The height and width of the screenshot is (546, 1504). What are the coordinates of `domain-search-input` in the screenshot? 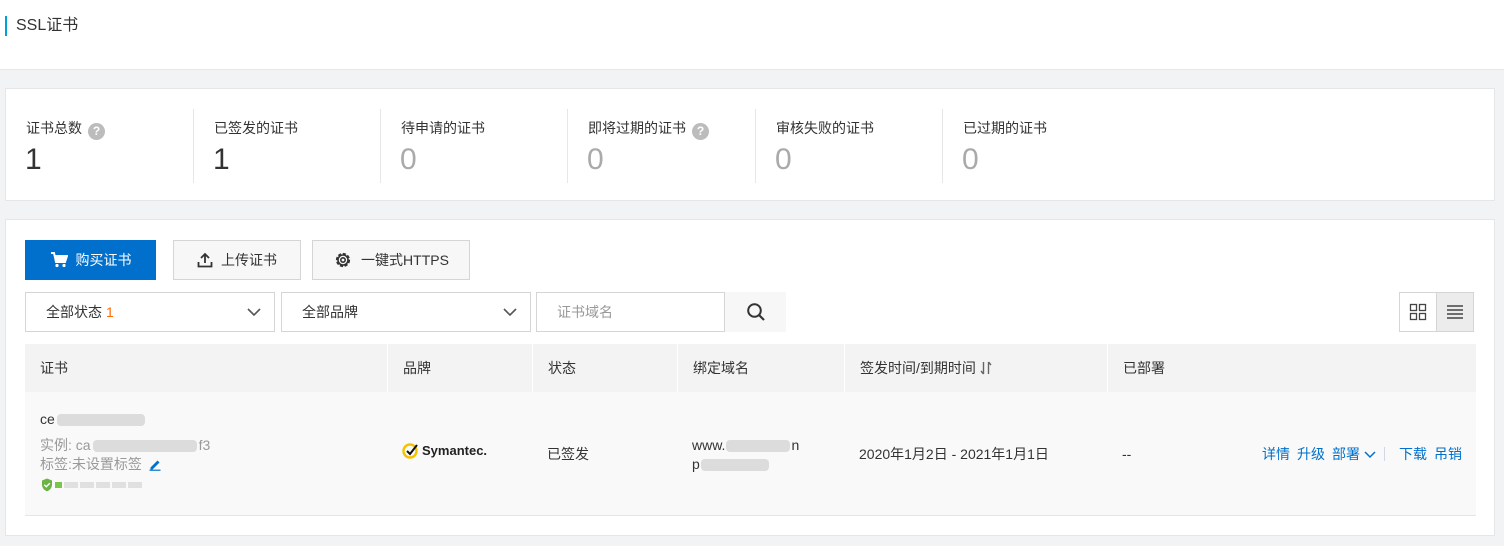 It's located at (630, 312).